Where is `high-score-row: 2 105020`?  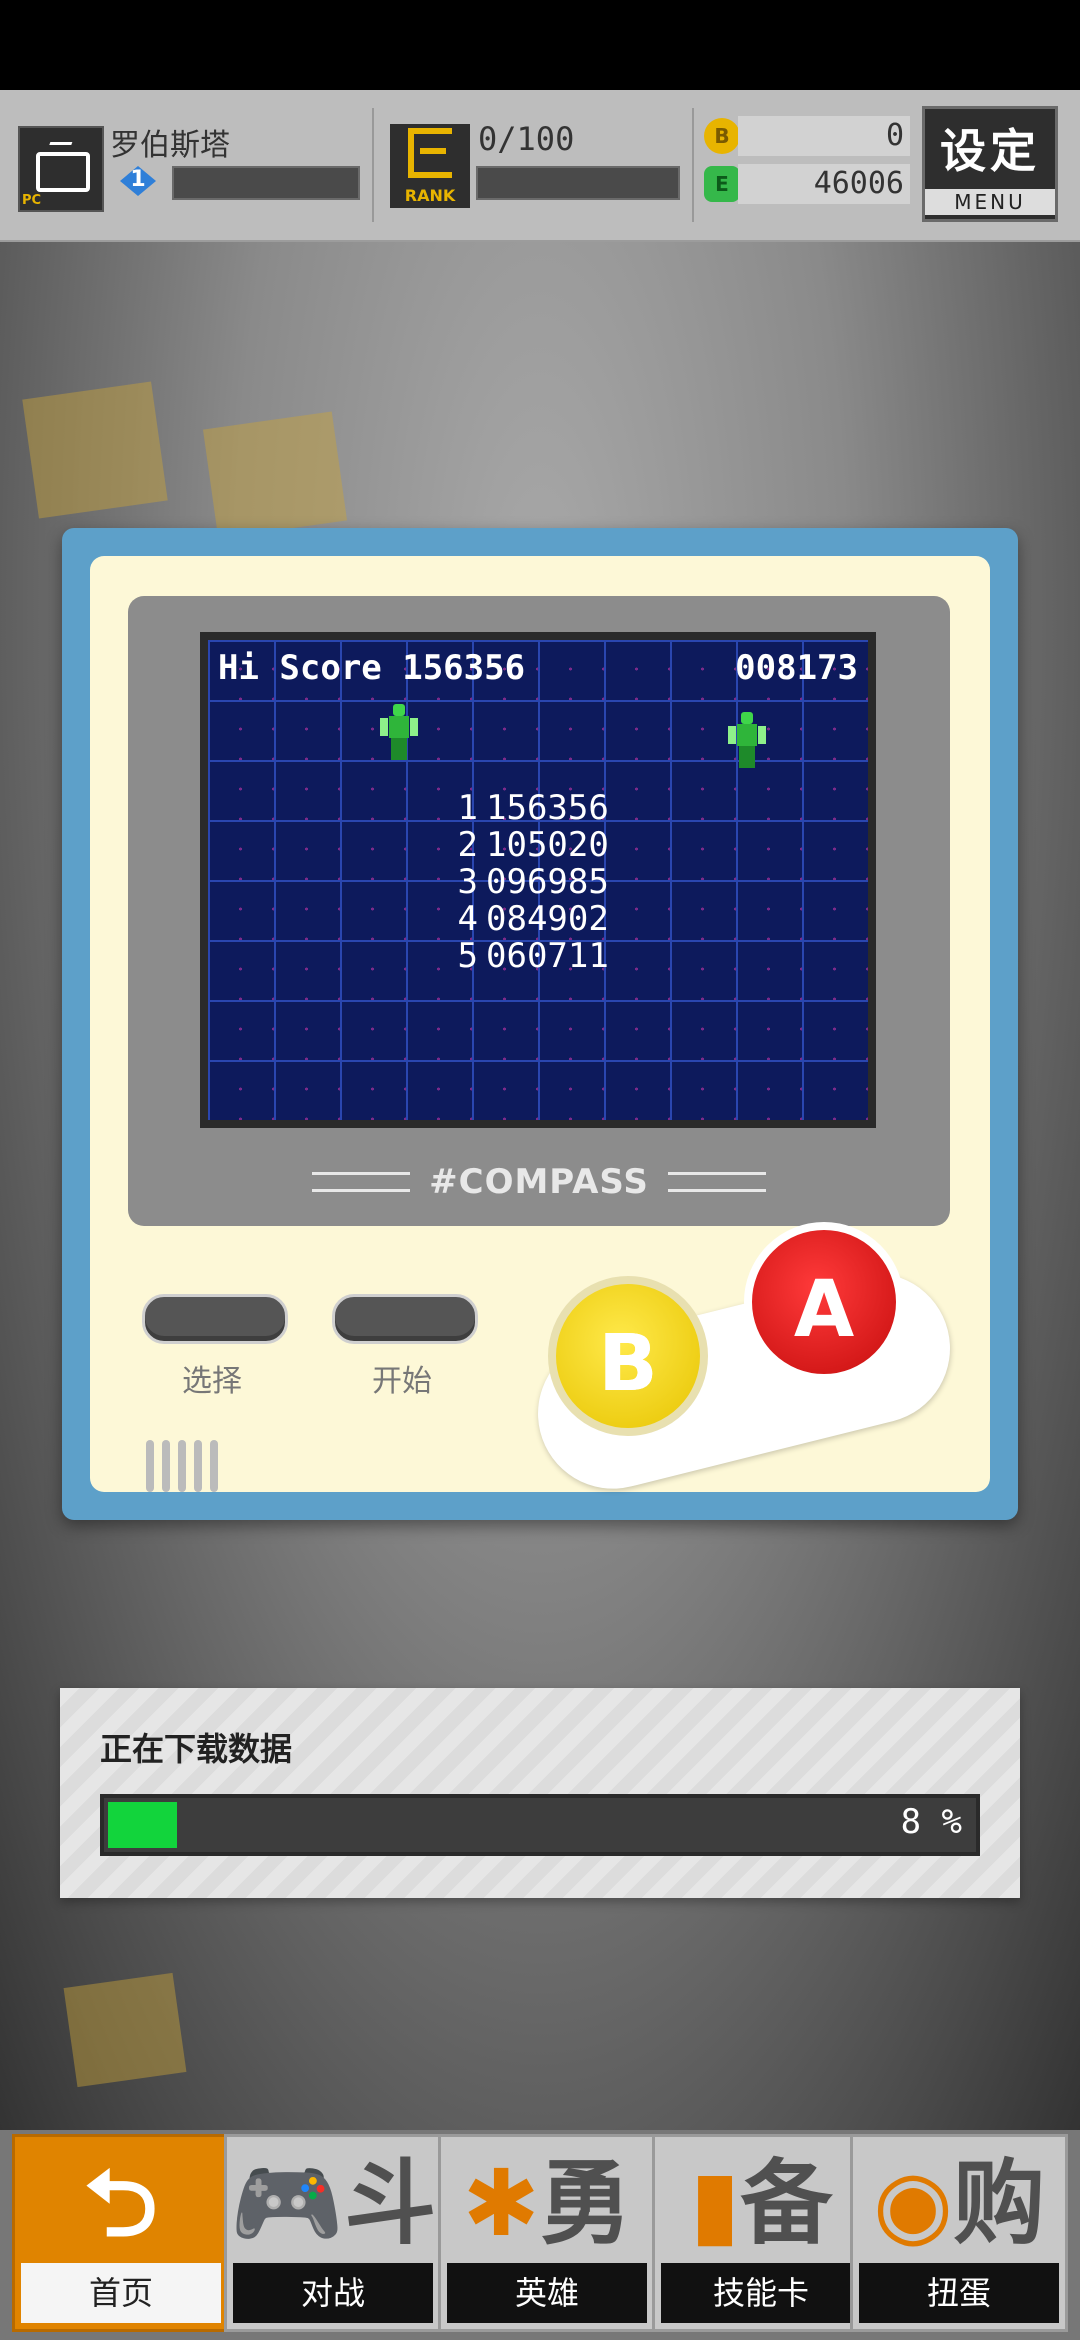 high-score-row: 2 105020 is located at coordinates (528, 845).